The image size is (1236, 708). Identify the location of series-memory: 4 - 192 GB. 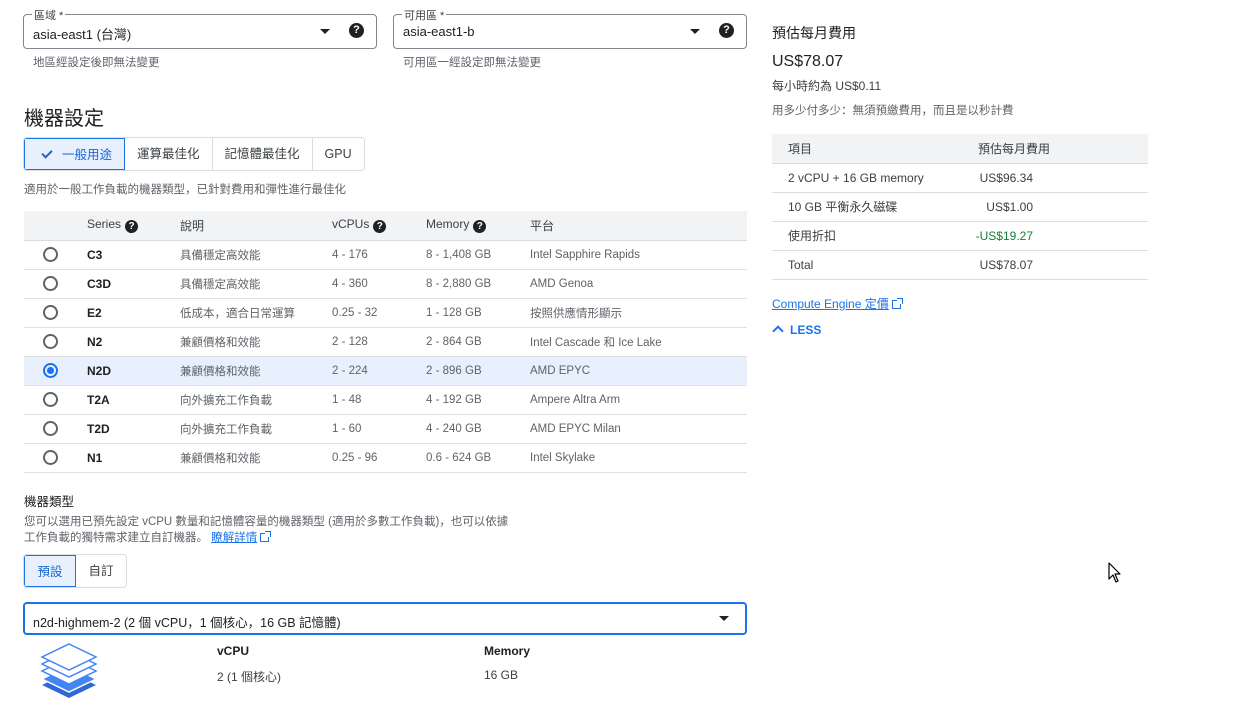
(478, 400).